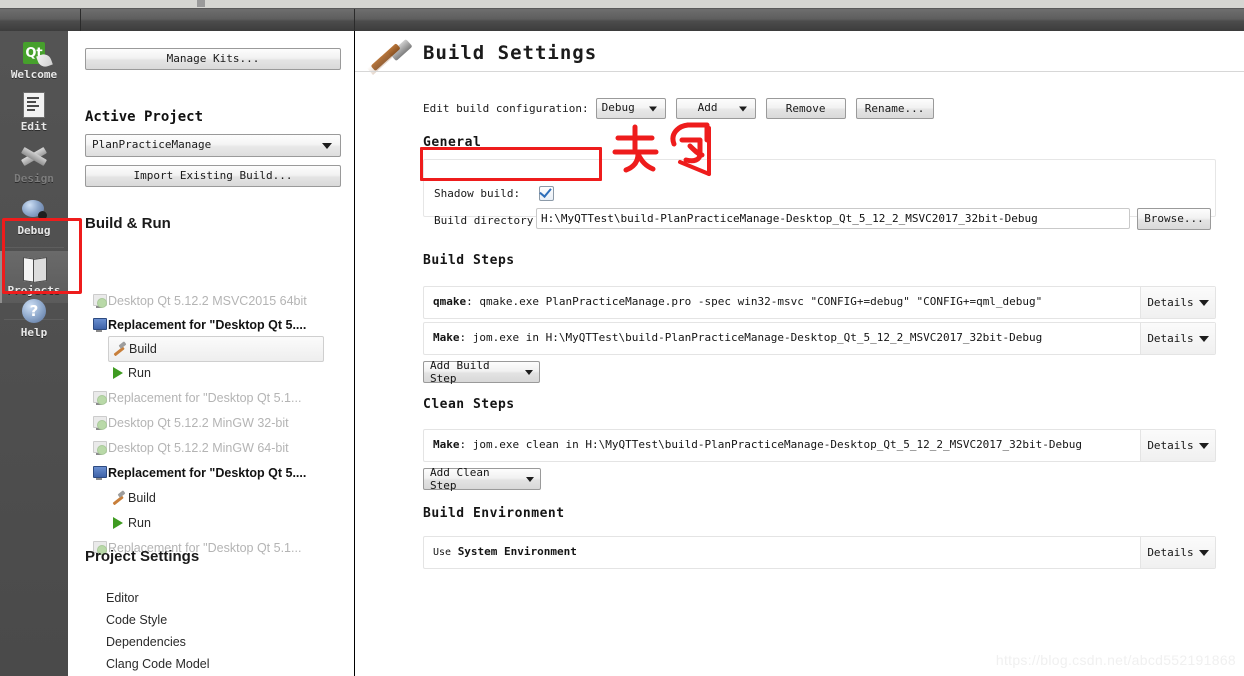 The image size is (1244, 676). What do you see at coordinates (622, 4) in the screenshot?
I see `menu-strip` at bounding box center [622, 4].